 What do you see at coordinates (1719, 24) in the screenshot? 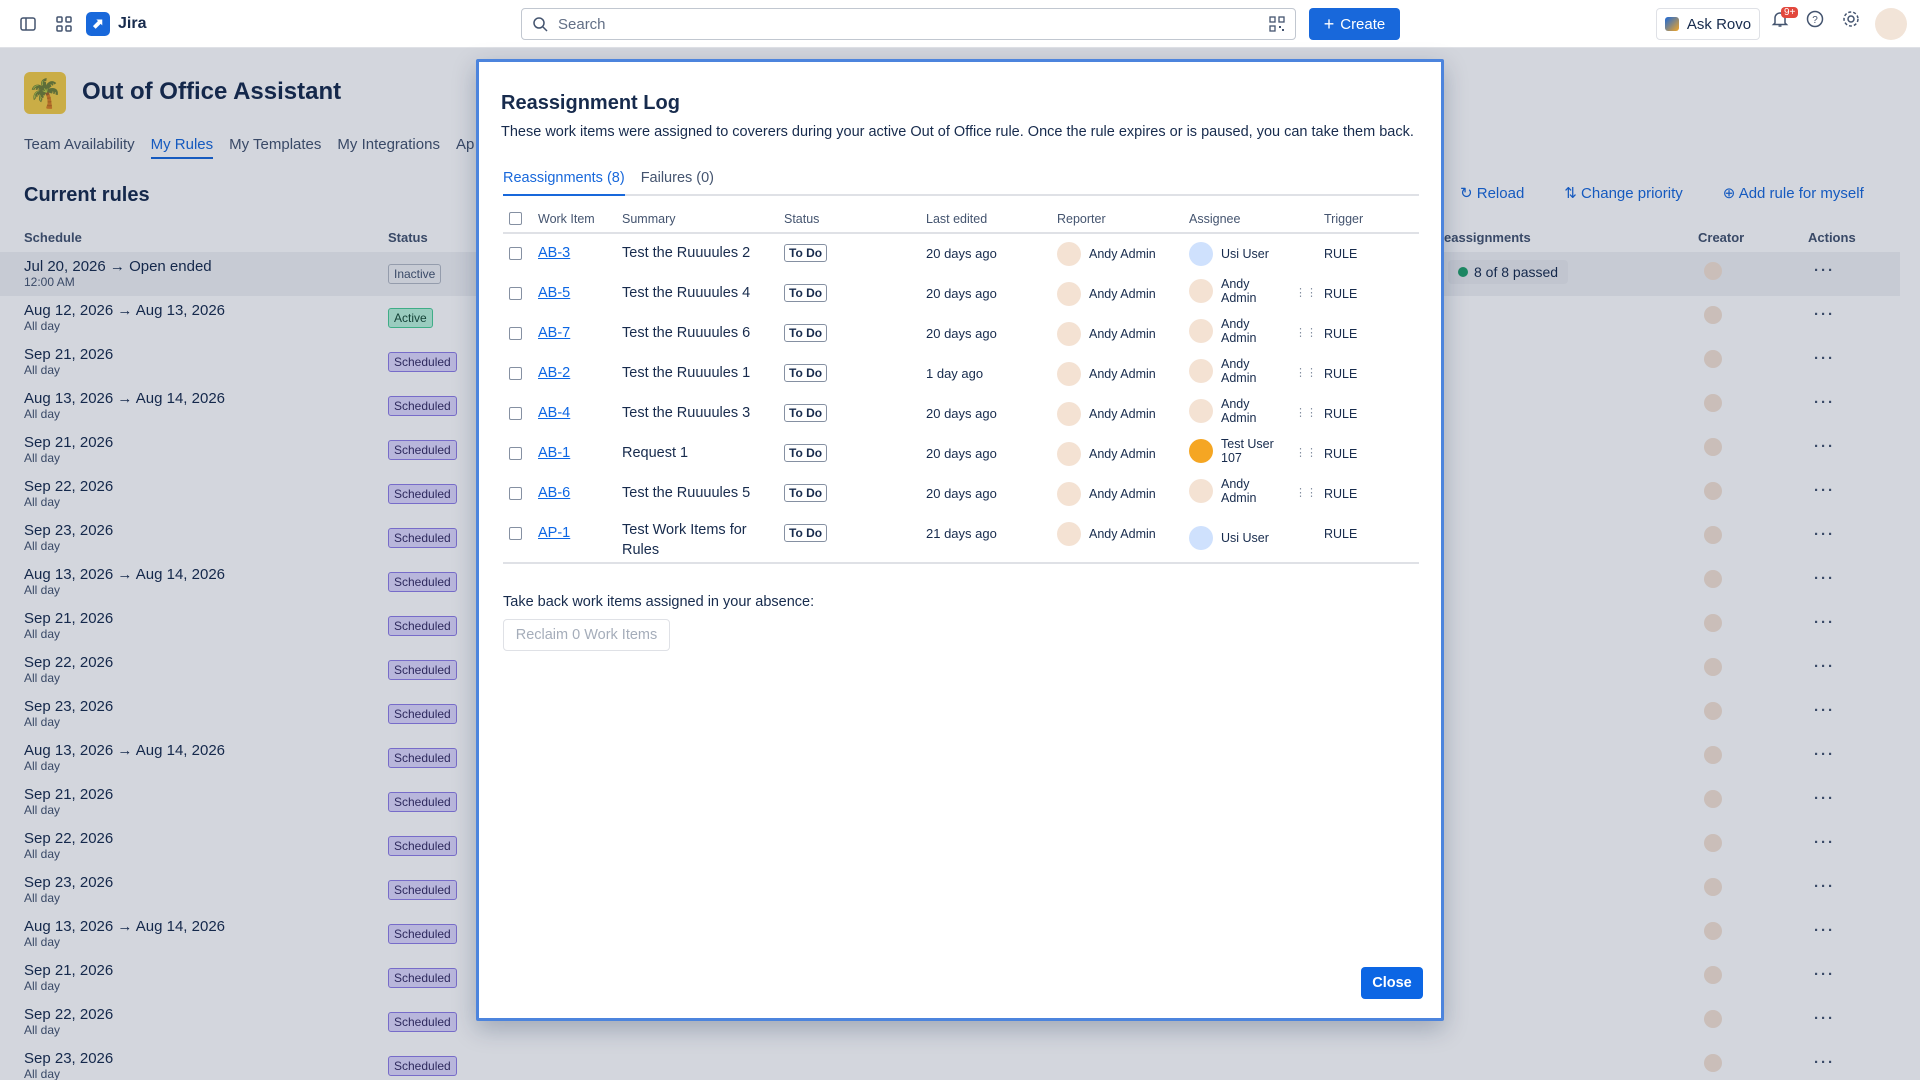
I see `rovo-label: Ask Rovo` at bounding box center [1719, 24].